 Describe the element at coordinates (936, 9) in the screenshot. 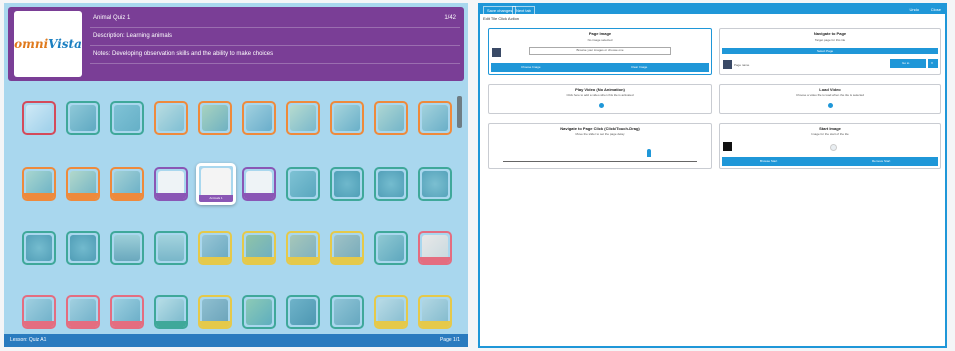

I see `close-button: Close` at that location.